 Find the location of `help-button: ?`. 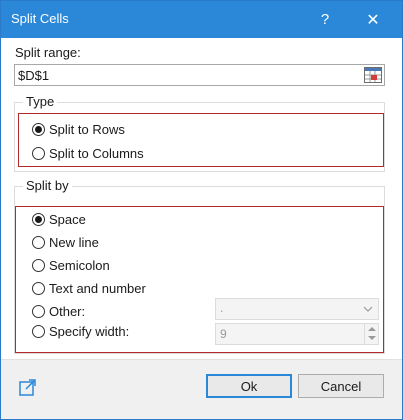

help-button: ? is located at coordinates (325, 19).